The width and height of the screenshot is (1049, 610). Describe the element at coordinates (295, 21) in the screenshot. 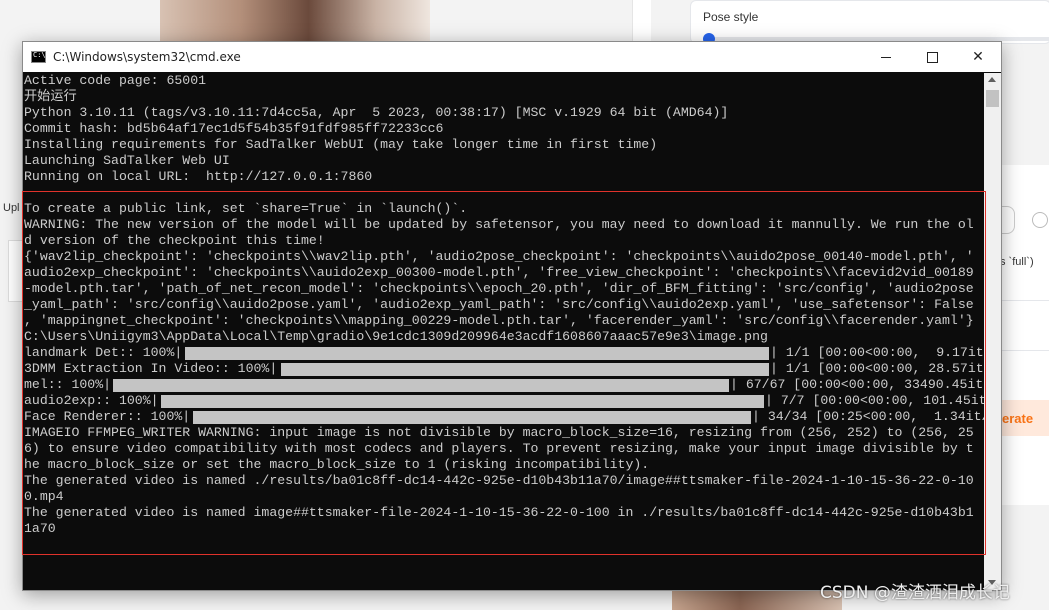

I see `background-portrait-image` at that location.